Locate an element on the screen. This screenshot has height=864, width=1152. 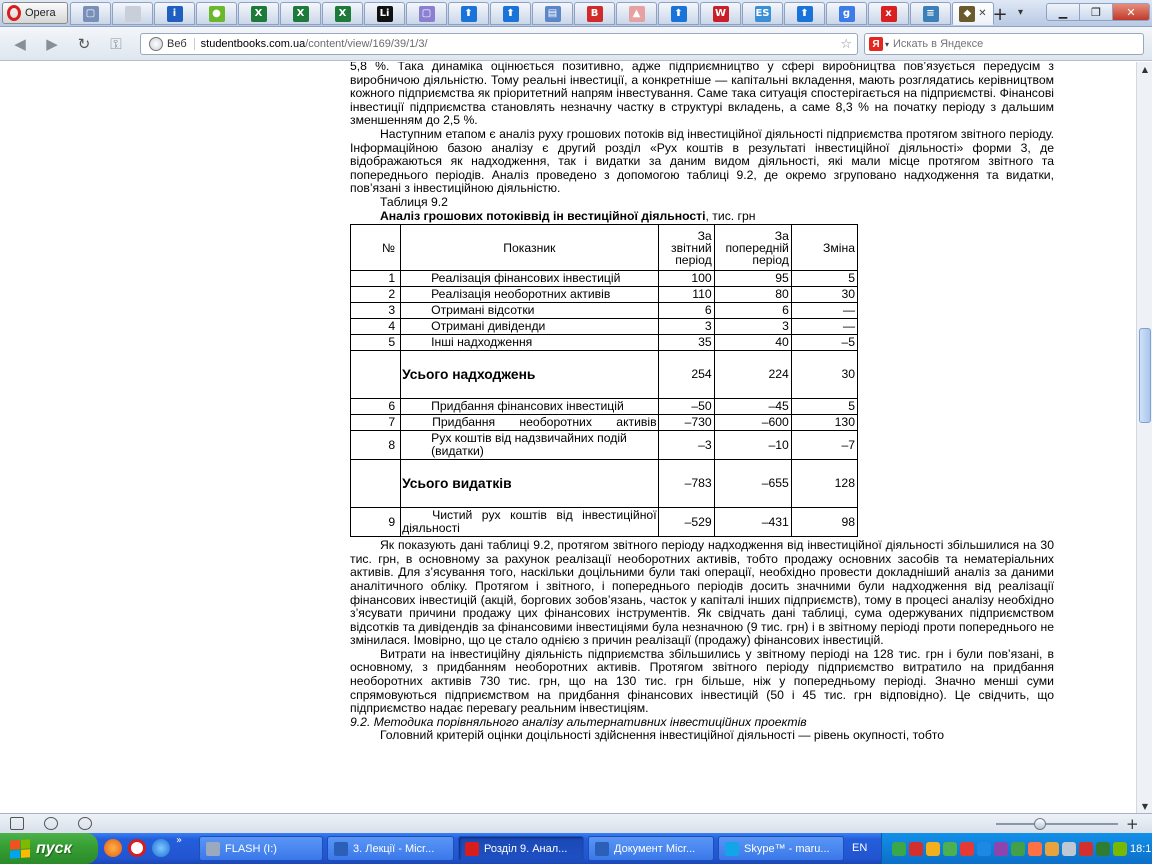
tray-adobe-icon is located at coordinates (1035, 848).